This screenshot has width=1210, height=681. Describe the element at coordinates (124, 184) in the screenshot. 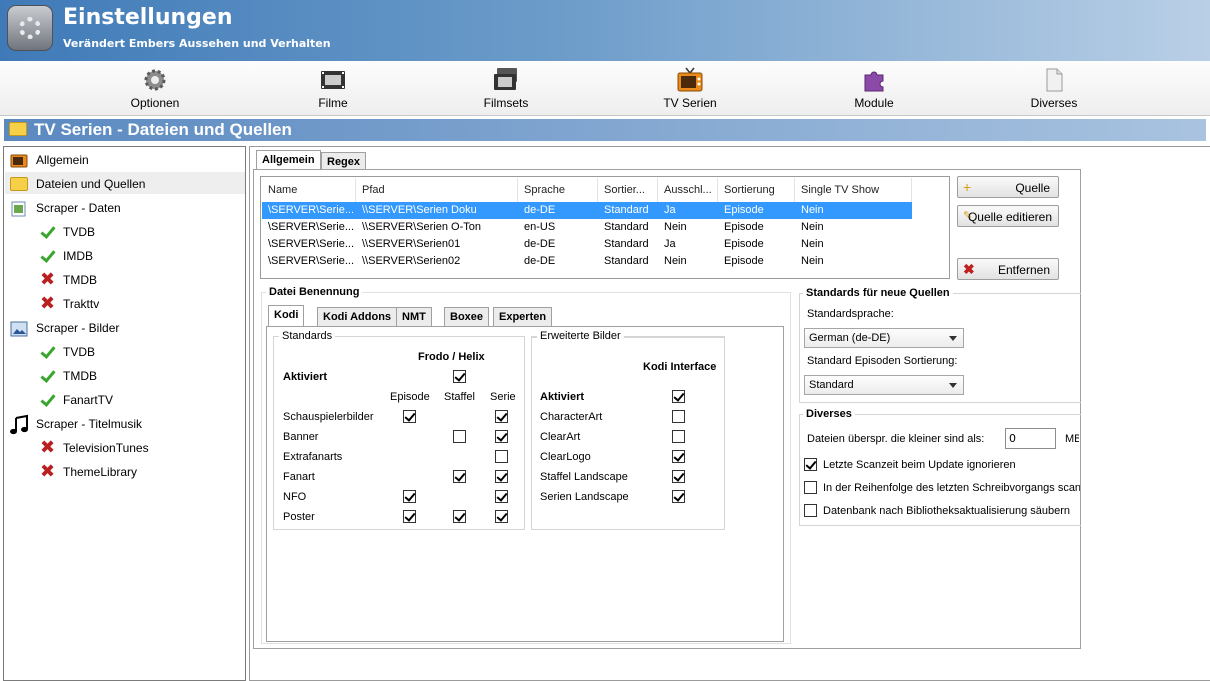

I see `tree-item-dateien-und-quellen: Dateien und Quellen` at that location.